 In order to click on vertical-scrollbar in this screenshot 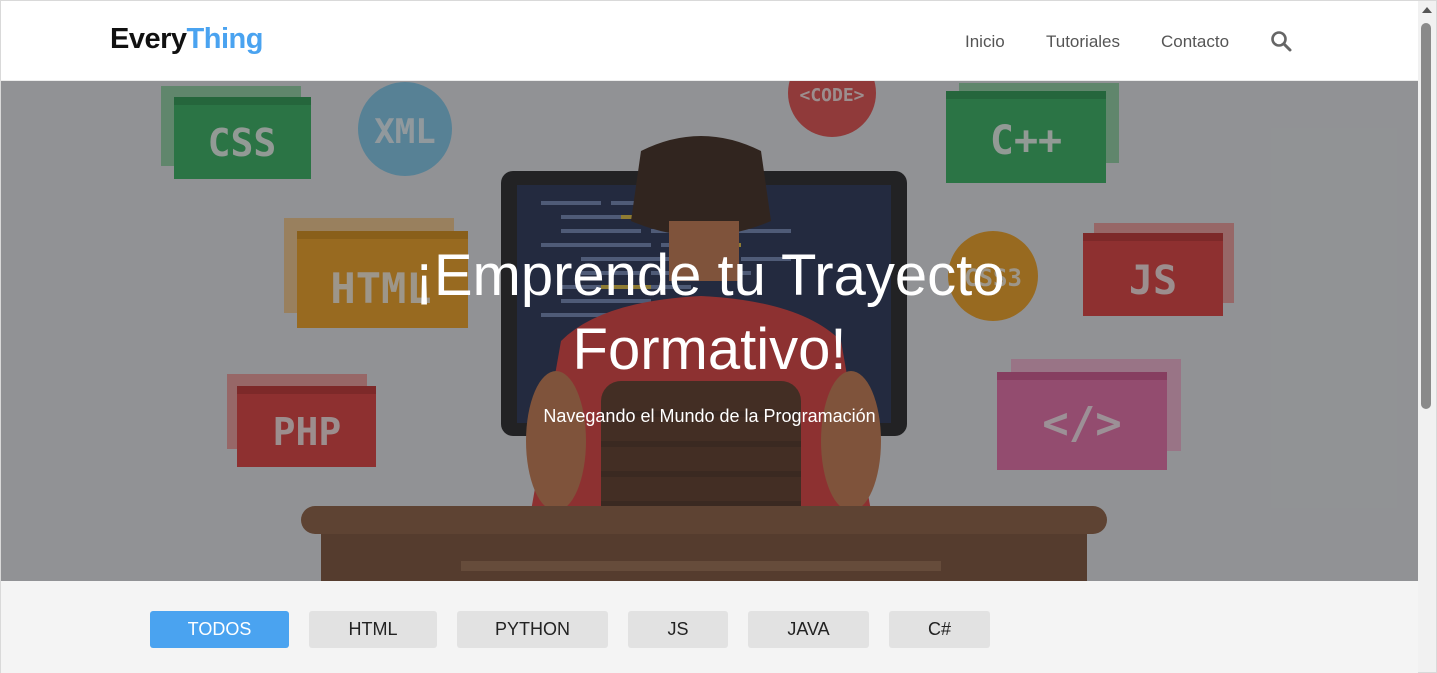, I will do `click(1427, 336)`.